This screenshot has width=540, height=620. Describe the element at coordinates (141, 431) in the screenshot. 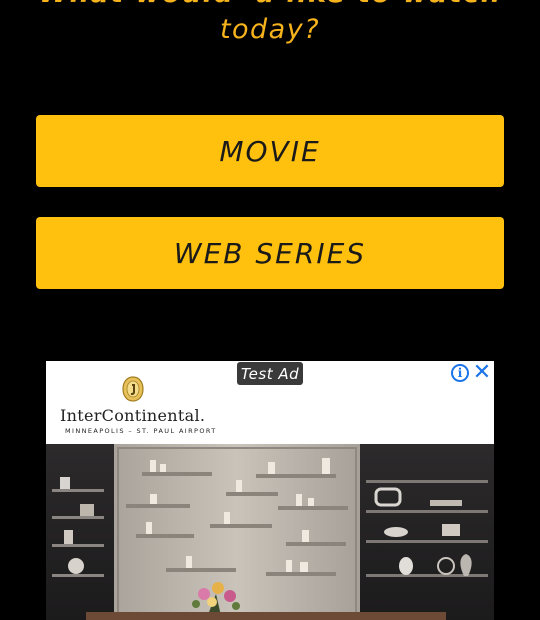

I see `brand-location: MINNEAPOLIS – ST. PAUL AIRPORT` at that location.